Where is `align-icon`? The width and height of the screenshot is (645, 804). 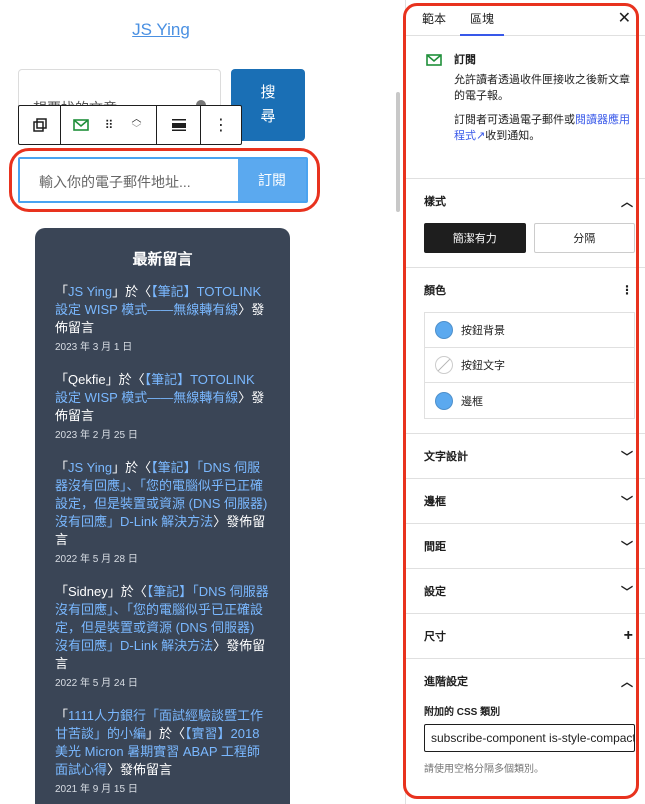 align-icon is located at coordinates (179, 125).